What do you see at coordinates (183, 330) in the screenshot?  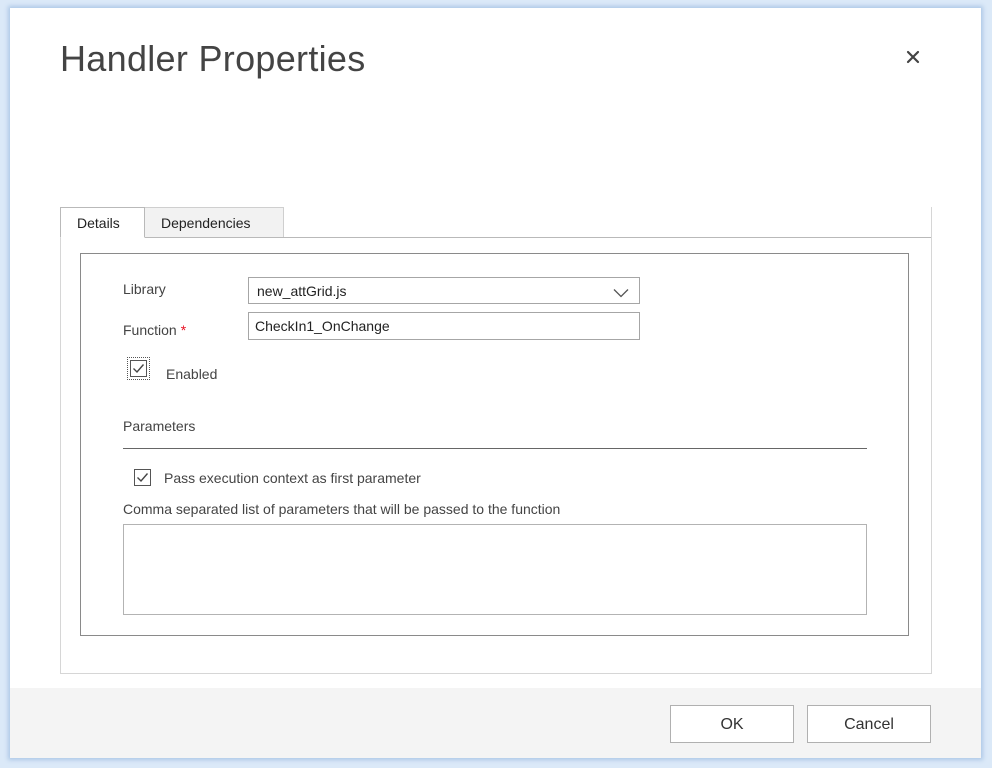 I see `required-marker: *` at bounding box center [183, 330].